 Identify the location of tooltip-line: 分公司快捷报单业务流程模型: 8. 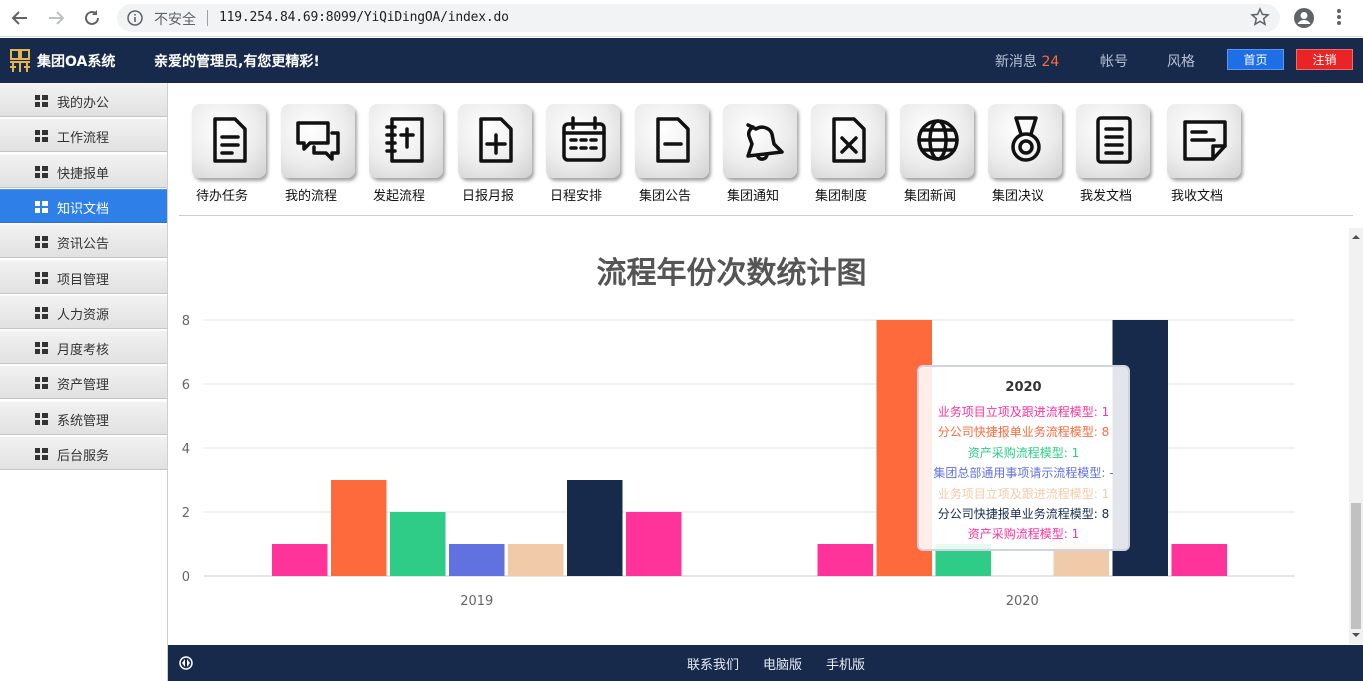
(1023, 514).